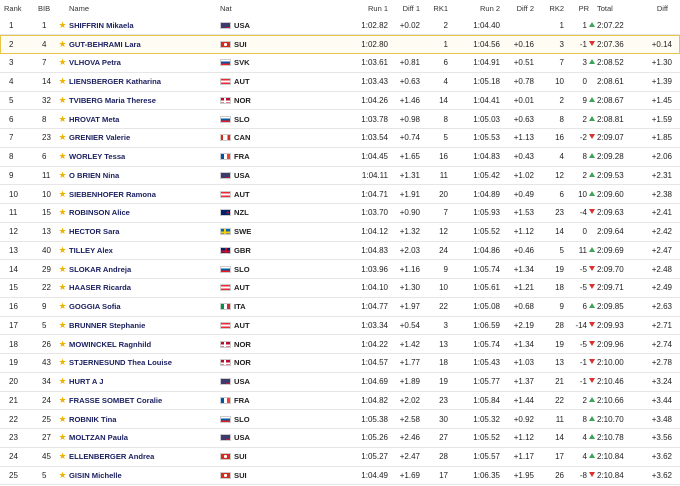  Describe the element at coordinates (144, 344) in the screenshot. I see `athlete-name: MOWINCKEL Ragnhild` at that location.